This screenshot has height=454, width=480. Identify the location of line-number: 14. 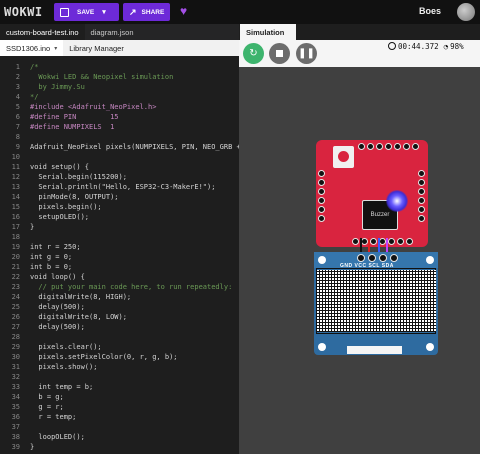
(15, 197).